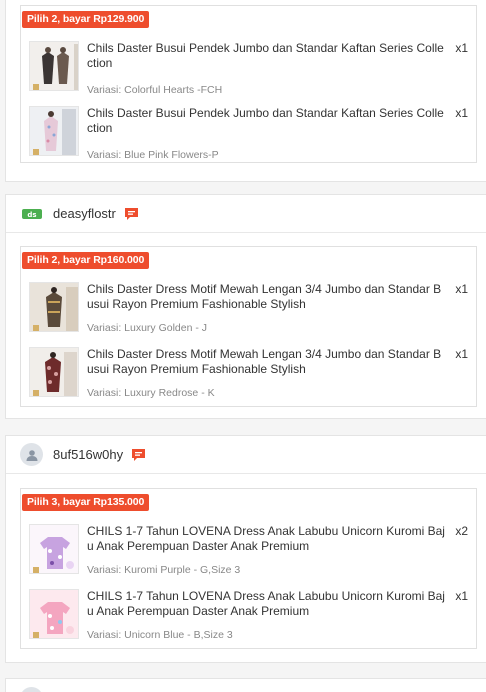  I want to click on shop-header, so click(246, 685).